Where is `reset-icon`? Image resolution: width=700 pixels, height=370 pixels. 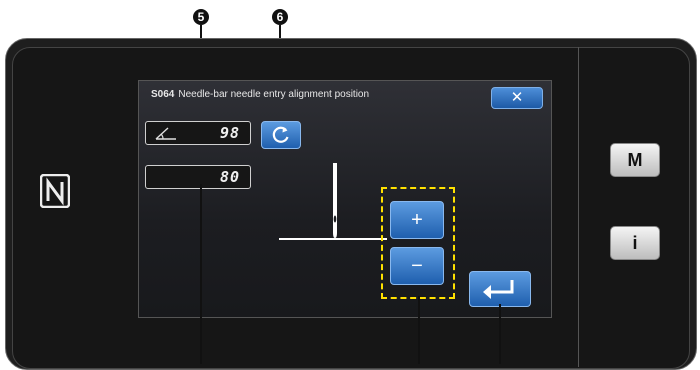 reset-icon is located at coordinates (280, 134).